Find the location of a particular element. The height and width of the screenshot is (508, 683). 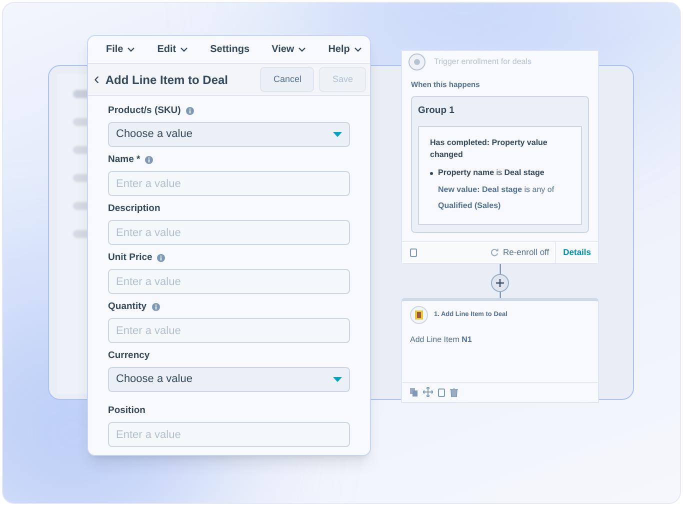

menu-item: Help is located at coordinates (345, 49).